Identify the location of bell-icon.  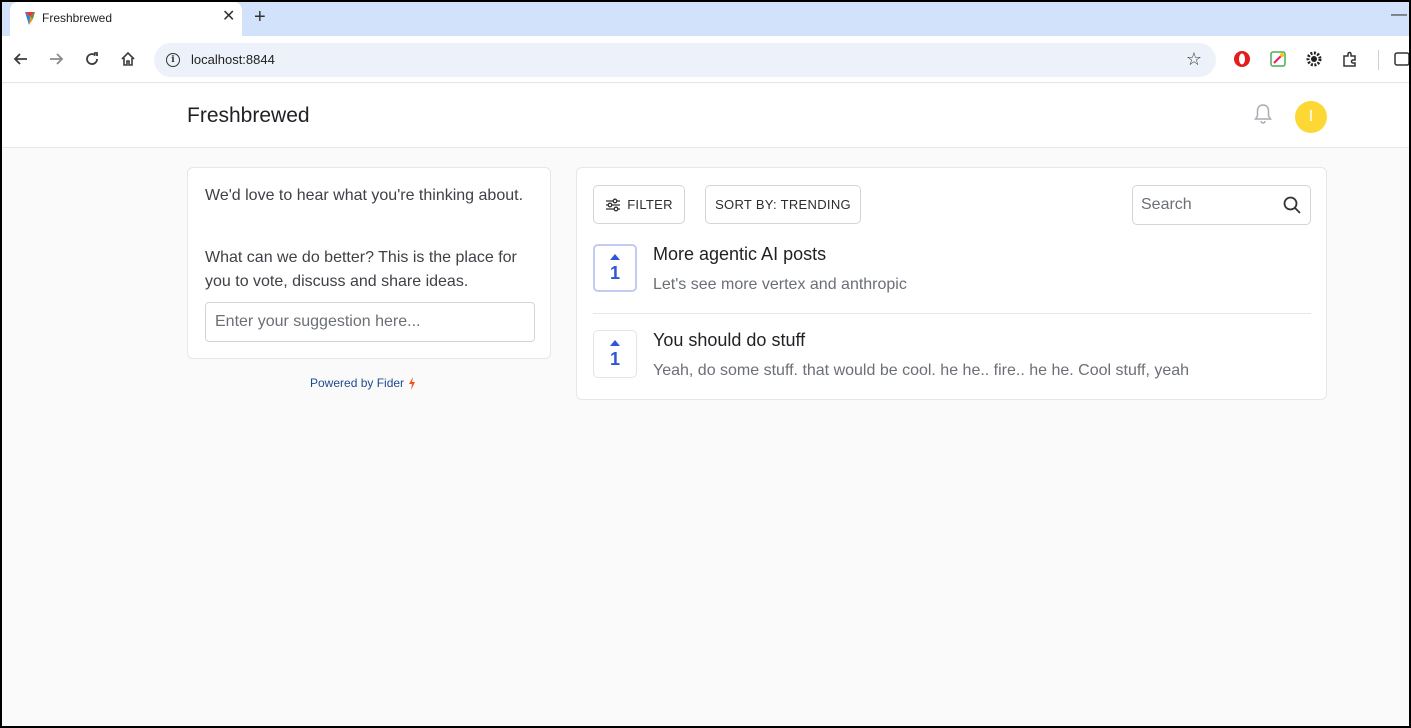
(1263, 114).